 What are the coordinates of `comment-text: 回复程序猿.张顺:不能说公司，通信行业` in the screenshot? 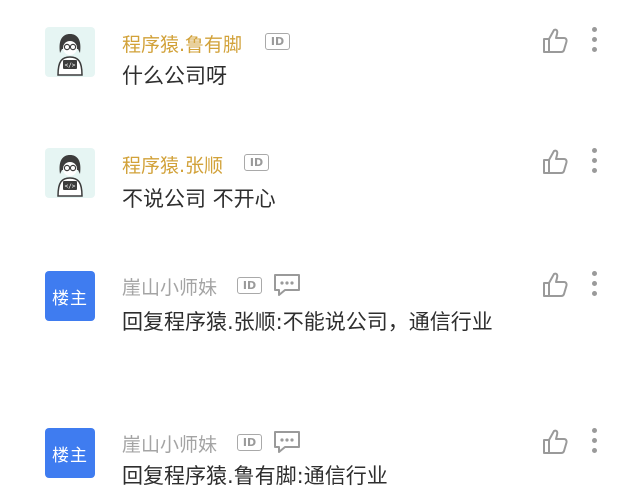 It's located at (307, 322).